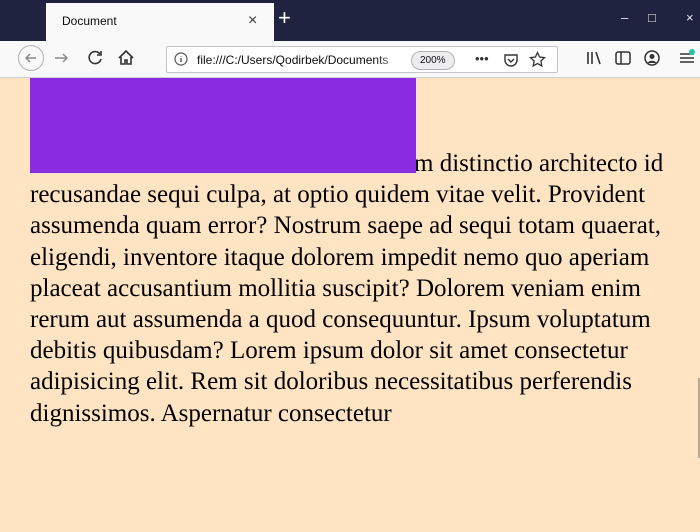 The width and height of the screenshot is (700, 532). I want to click on new-tab-button: +, so click(284, 18).